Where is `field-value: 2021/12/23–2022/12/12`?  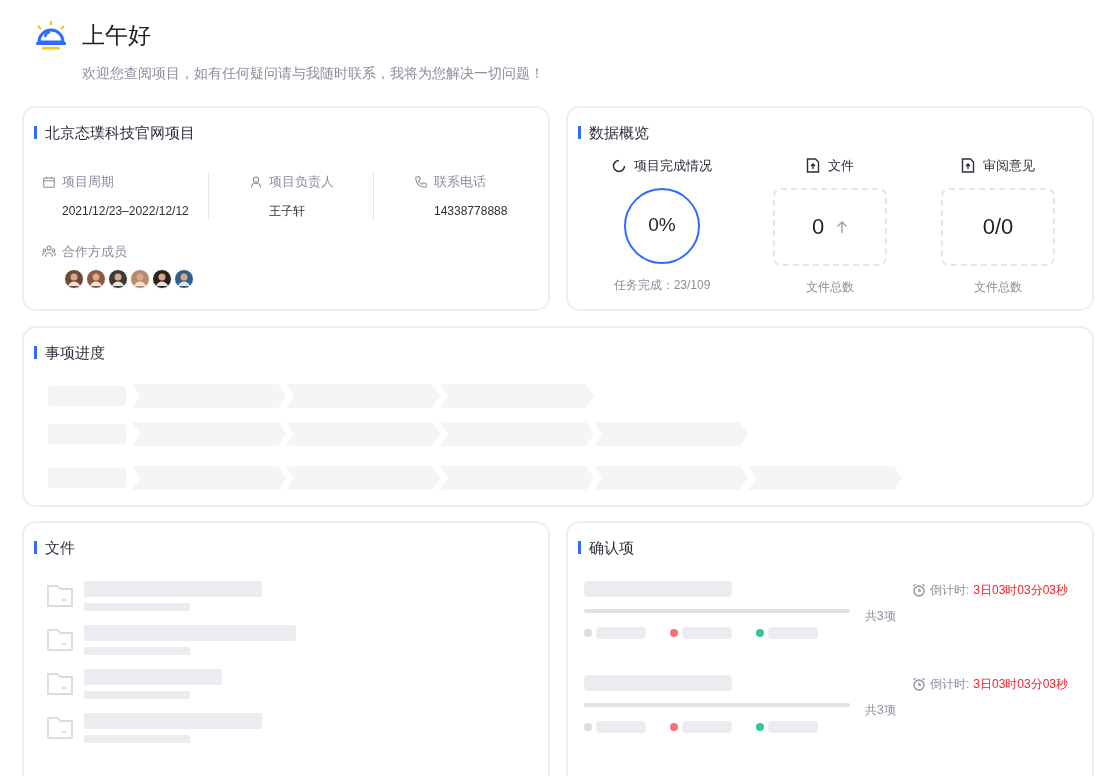 field-value: 2021/12/23–2022/12/12 is located at coordinates (125, 211).